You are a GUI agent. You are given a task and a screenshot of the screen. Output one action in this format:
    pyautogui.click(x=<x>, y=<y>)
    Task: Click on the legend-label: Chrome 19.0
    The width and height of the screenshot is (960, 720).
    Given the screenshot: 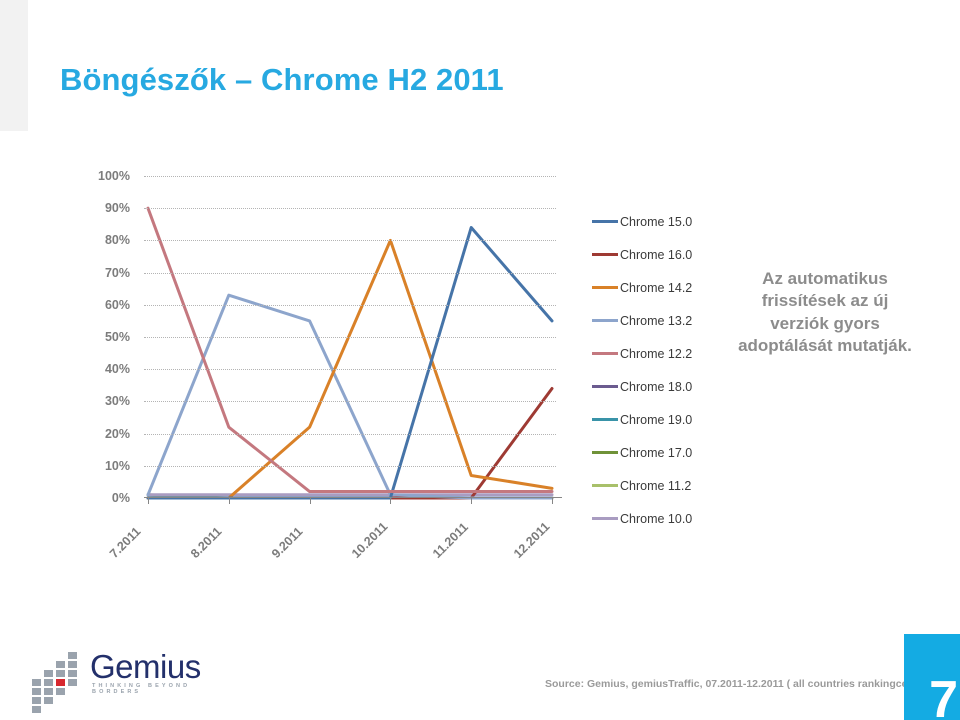 What is the action you would take?
    pyautogui.click(x=656, y=419)
    